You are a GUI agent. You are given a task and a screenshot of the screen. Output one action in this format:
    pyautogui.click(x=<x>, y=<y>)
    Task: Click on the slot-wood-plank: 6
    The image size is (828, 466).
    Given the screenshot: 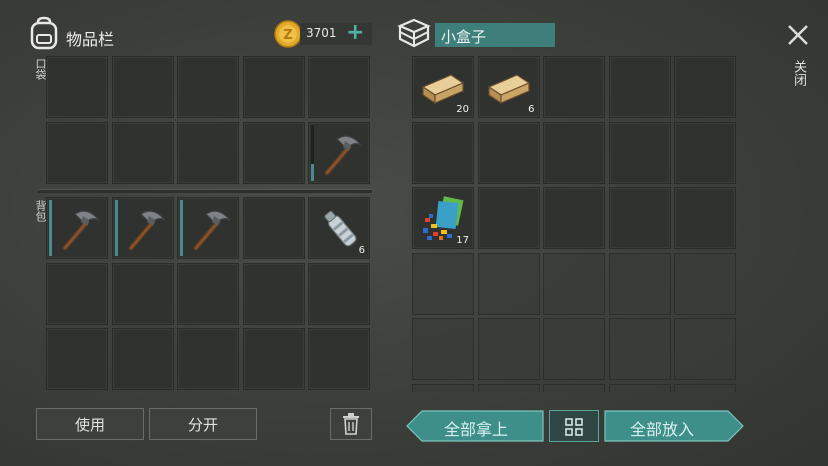 What is the action you would take?
    pyautogui.click(x=508, y=87)
    